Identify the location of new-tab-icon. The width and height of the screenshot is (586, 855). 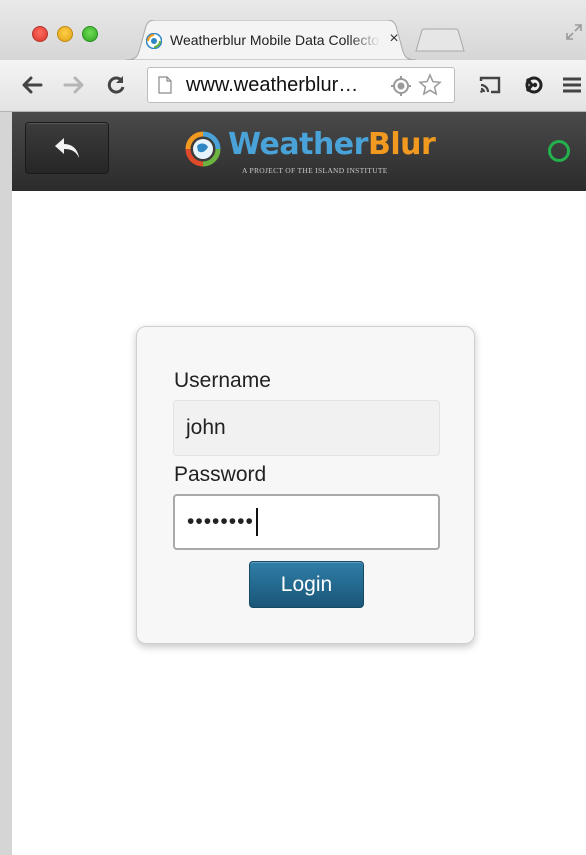
(440, 40).